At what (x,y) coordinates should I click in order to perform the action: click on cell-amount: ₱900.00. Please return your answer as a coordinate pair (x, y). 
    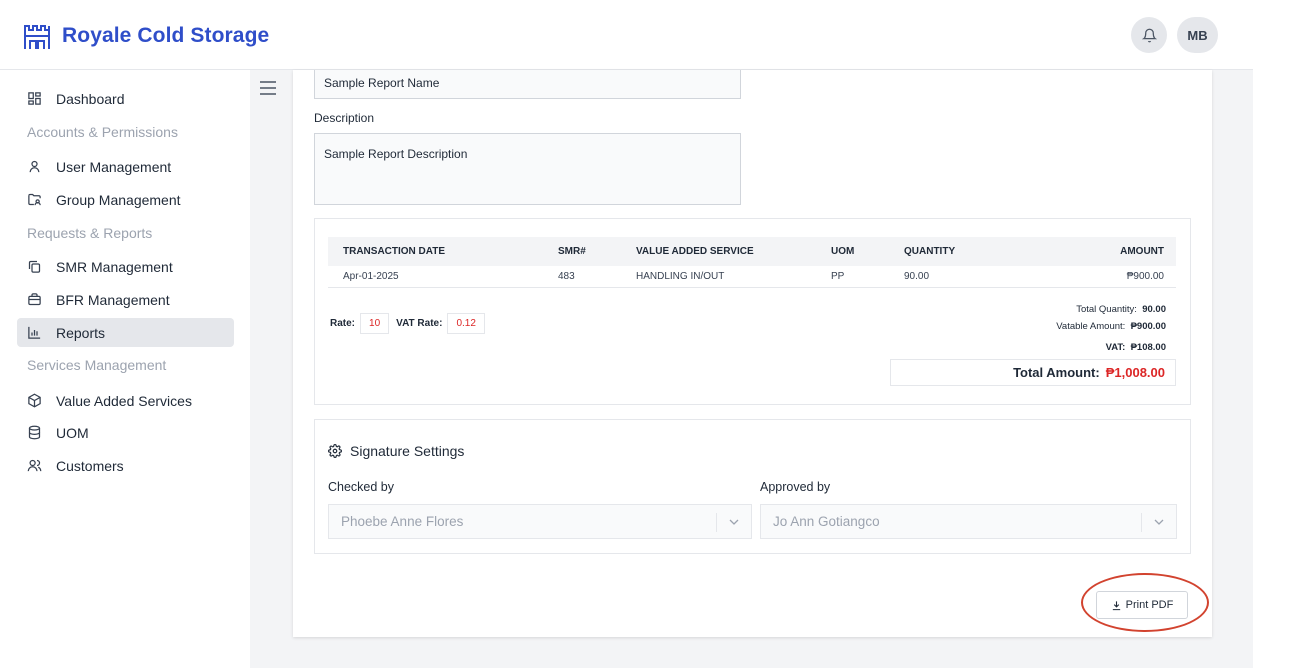
    Looking at the image, I should click on (1097, 277).